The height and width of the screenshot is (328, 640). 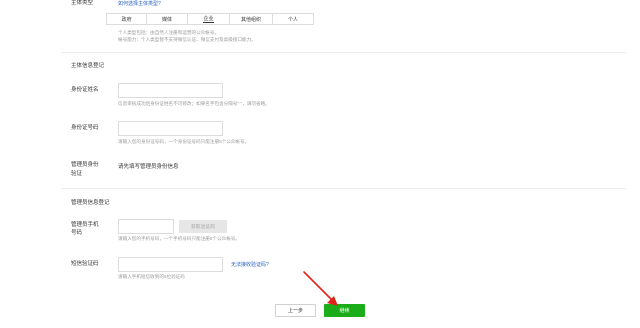 What do you see at coordinates (250, 264) in the screenshot?
I see `sms-code-help-link: 无法接收验证码?` at bounding box center [250, 264].